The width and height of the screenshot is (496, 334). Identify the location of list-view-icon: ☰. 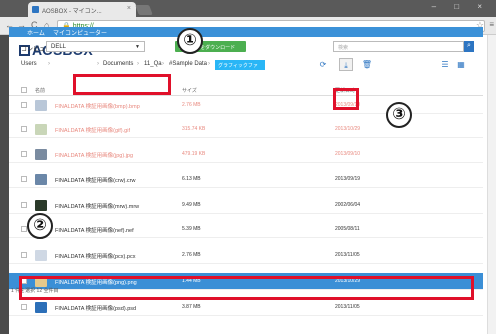
(445, 64).